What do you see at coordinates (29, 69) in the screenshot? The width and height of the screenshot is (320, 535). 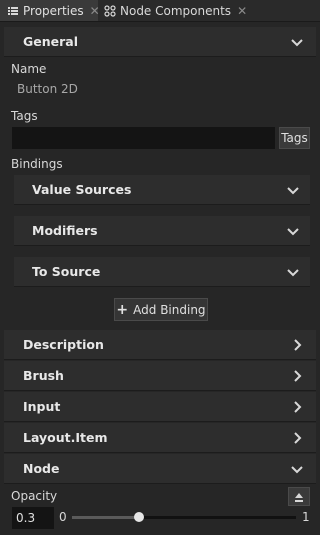 I see `name-label: Name` at bounding box center [29, 69].